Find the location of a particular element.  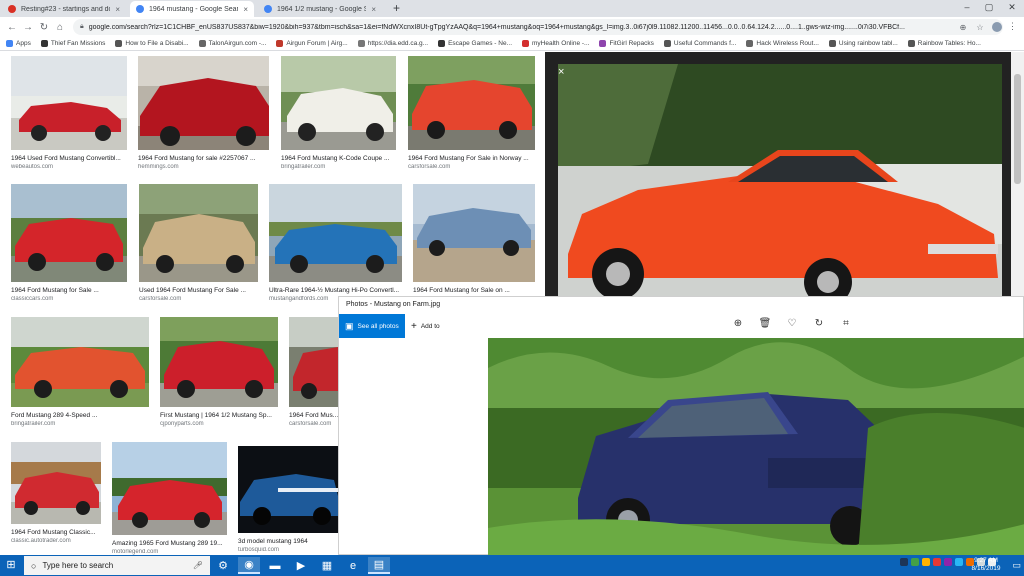

browser-menu-icon: ⋮ is located at coordinates (1012, 26).